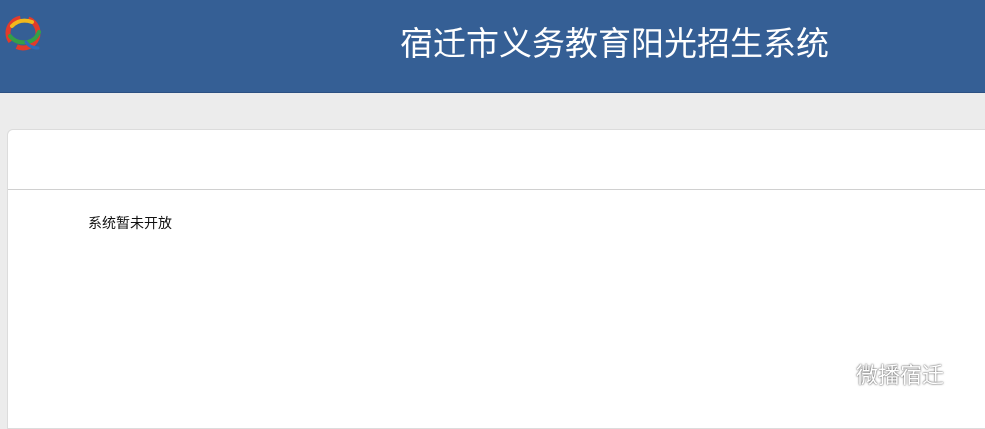 Image resolution: width=985 pixels, height=429 pixels. I want to click on swirl-logo-icon, so click(23, 33).